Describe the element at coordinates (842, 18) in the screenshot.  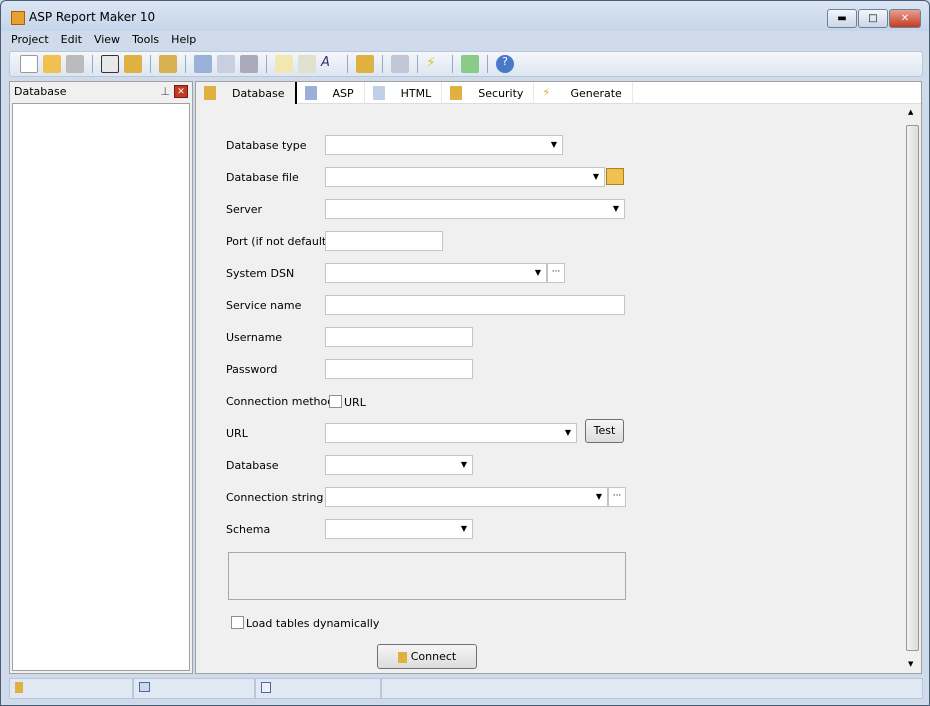
I see `minimize-button: ▬` at that location.